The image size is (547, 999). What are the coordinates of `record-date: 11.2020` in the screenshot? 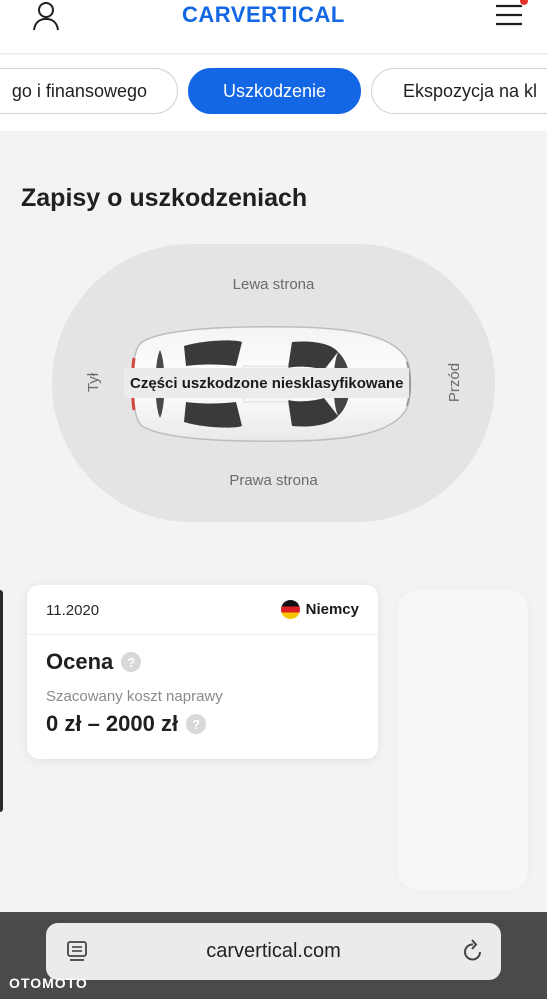 It's located at (73, 610).